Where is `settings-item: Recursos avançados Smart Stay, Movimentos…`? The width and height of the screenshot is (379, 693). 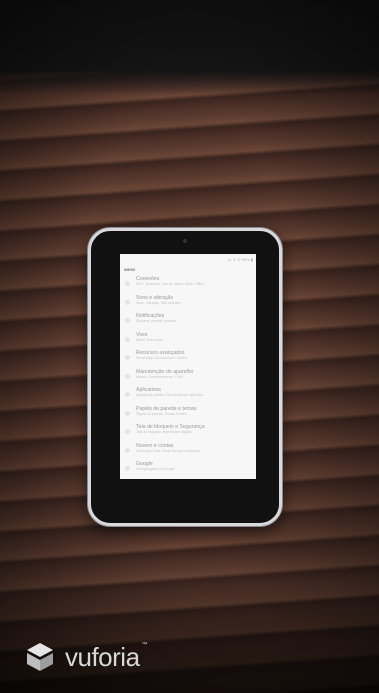
settings-item: Recursos avançados Smart Stay, Movimentos… is located at coordinates (188, 359).